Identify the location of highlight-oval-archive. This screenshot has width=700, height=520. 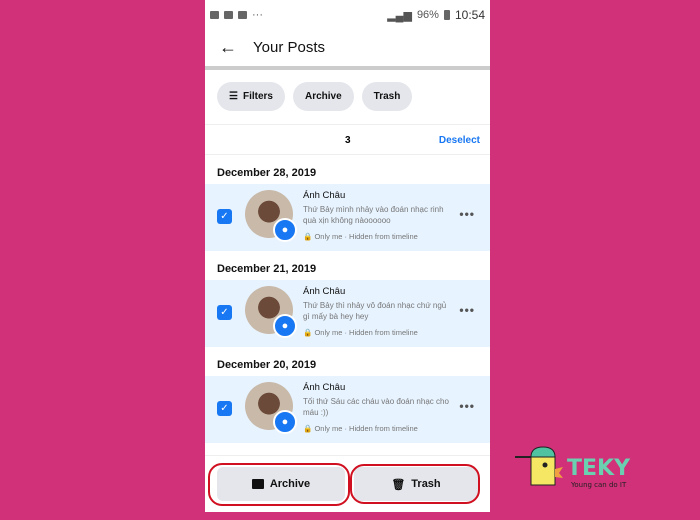
(279, 484).